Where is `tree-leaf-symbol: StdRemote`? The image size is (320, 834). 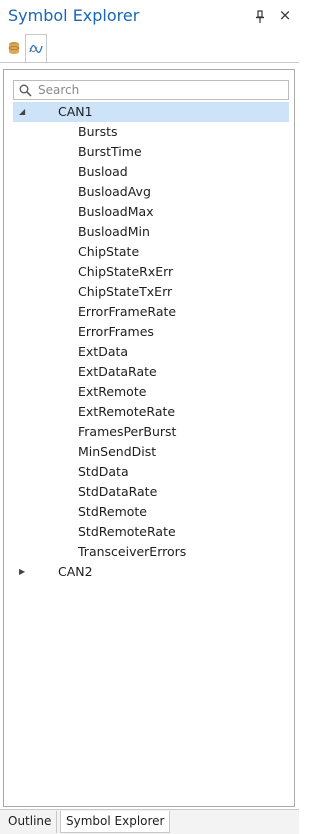
tree-leaf-symbol: StdRemote is located at coordinates (151, 512).